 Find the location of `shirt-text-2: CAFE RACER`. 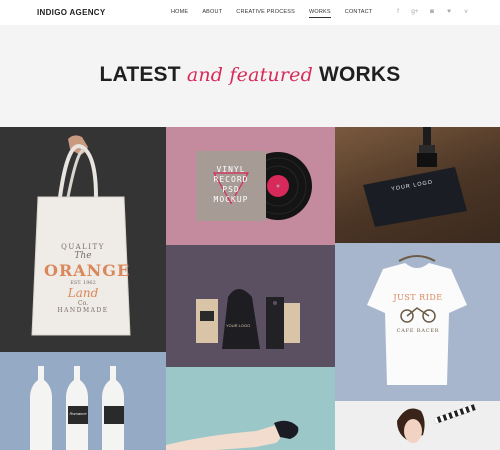

shirt-text-2: CAFE RACER is located at coordinates (418, 331).